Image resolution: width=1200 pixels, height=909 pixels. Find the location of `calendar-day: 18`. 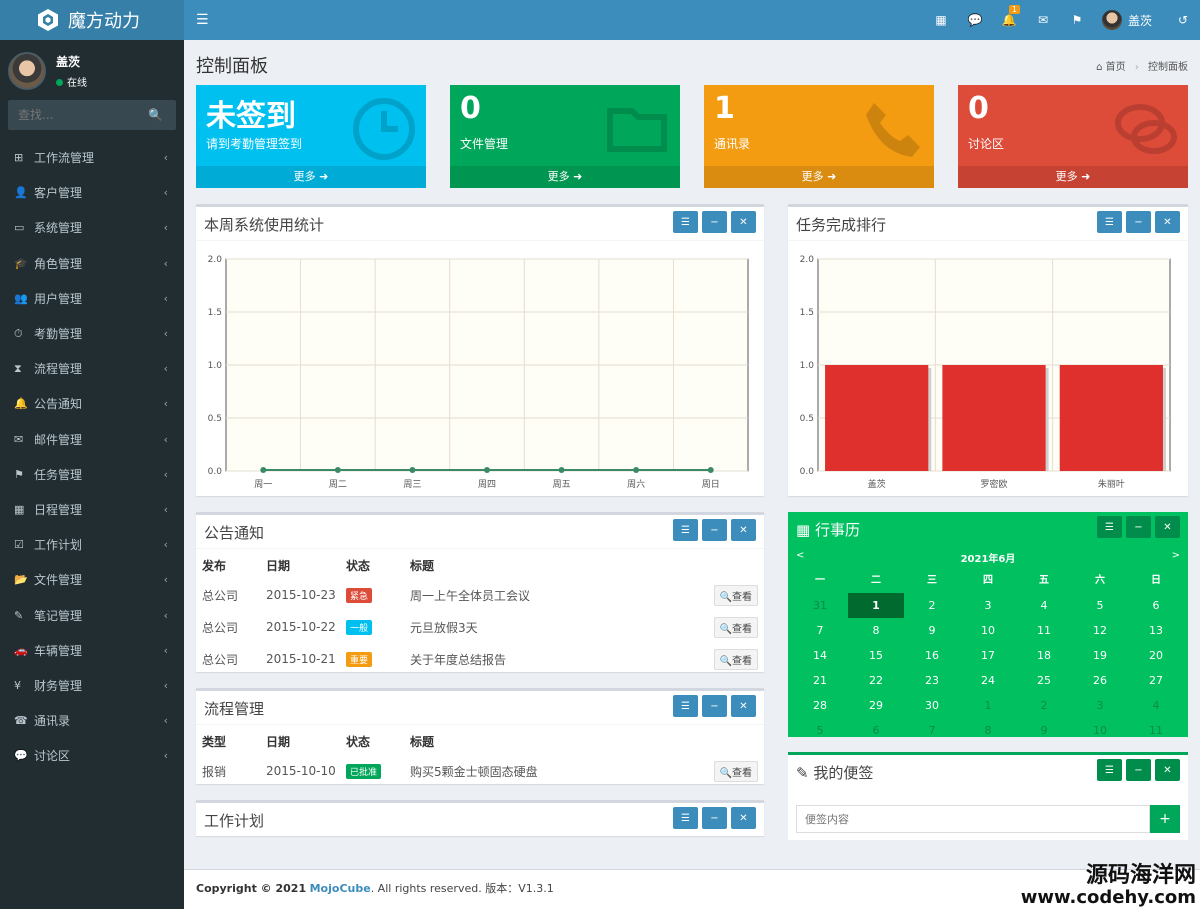

calendar-day: 18 is located at coordinates (1044, 655).